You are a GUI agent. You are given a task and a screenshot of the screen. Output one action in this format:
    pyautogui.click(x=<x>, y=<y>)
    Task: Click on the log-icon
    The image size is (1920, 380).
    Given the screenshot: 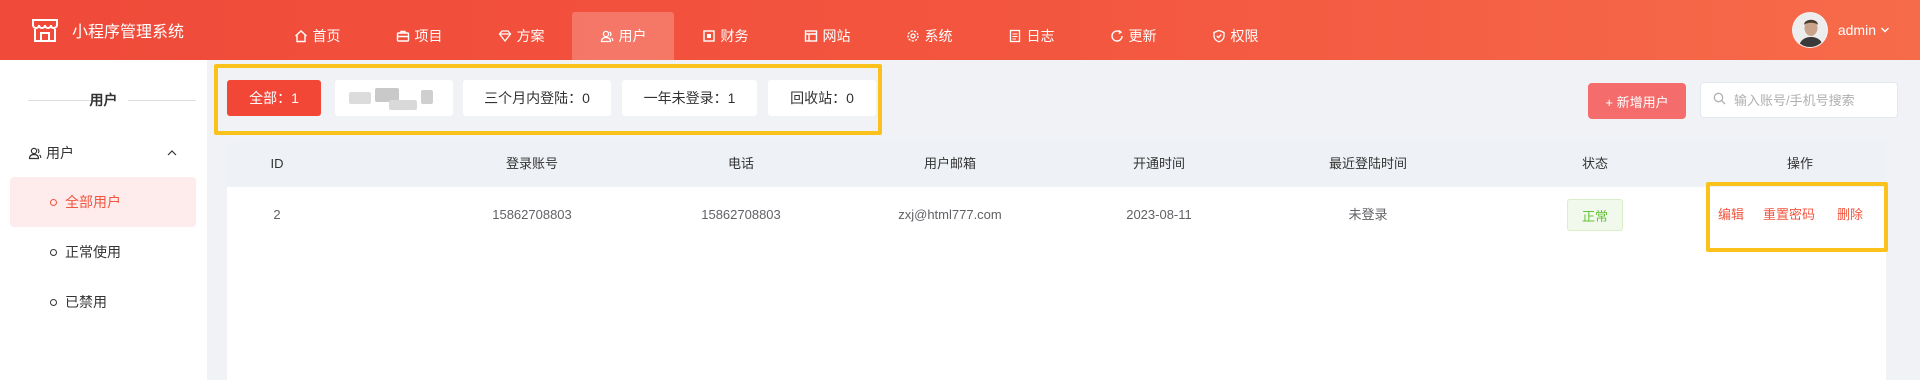 What is the action you would take?
    pyautogui.click(x=1015, y=36)
    